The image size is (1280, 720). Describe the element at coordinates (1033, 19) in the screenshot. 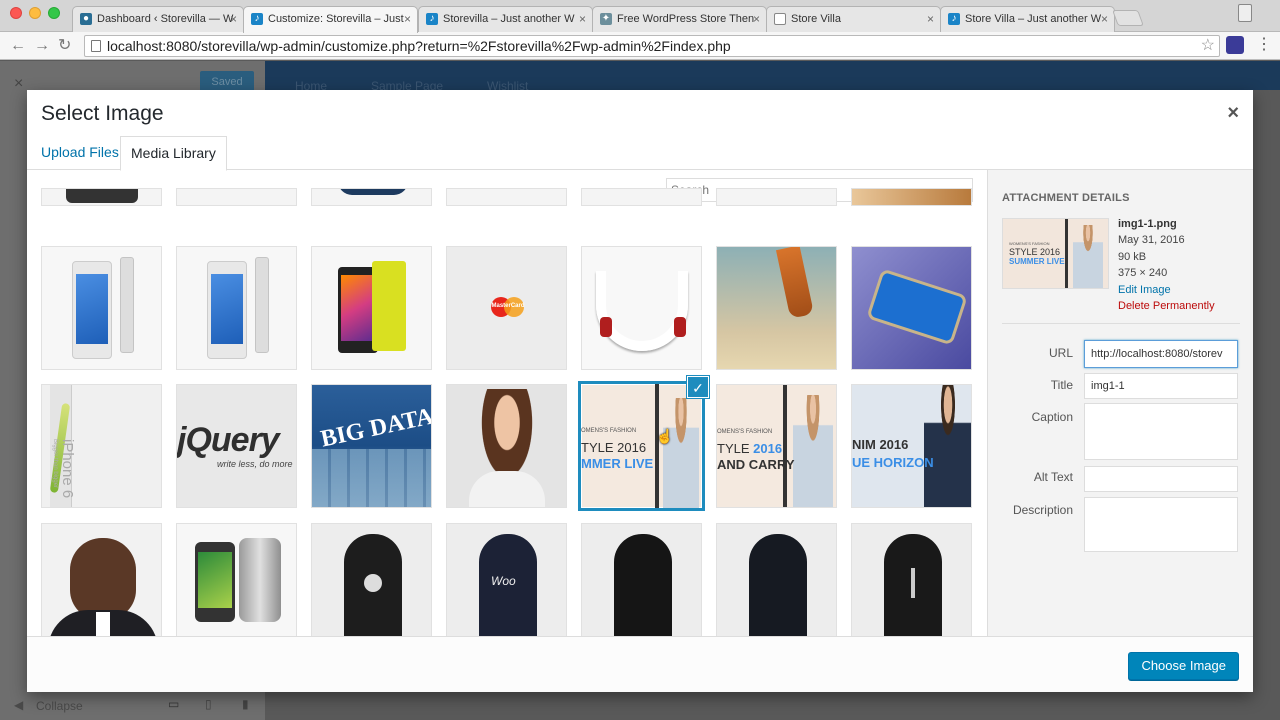

I see `tab-label: Store Villa – Just another W` at that location.